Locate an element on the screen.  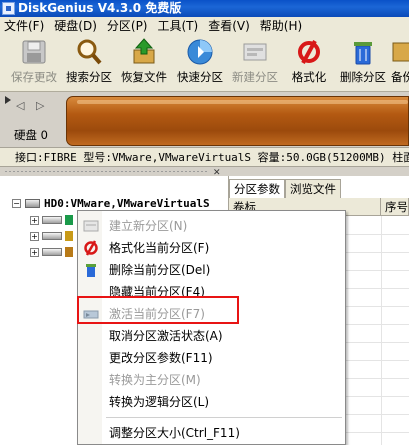
menu-item-label: 隐藏当前分区(F4) is located at coordinates (157, 292).